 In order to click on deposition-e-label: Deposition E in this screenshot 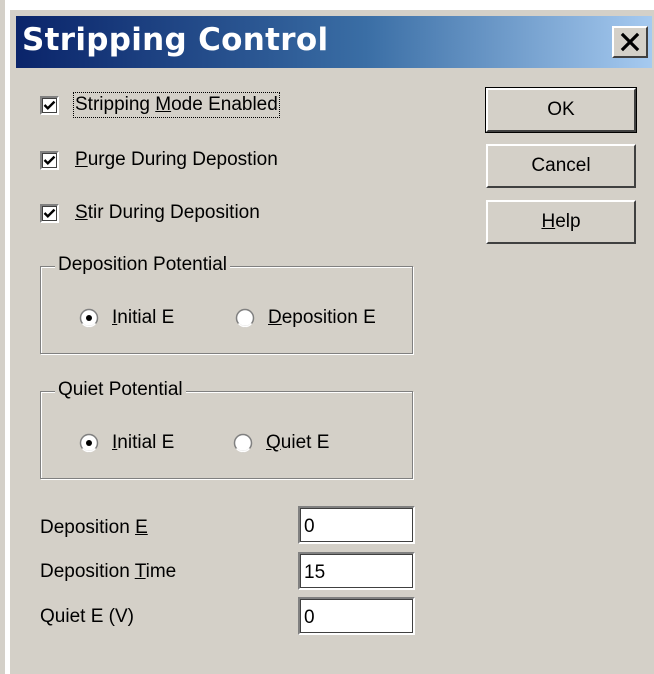, I will do `click(94, 527)`.